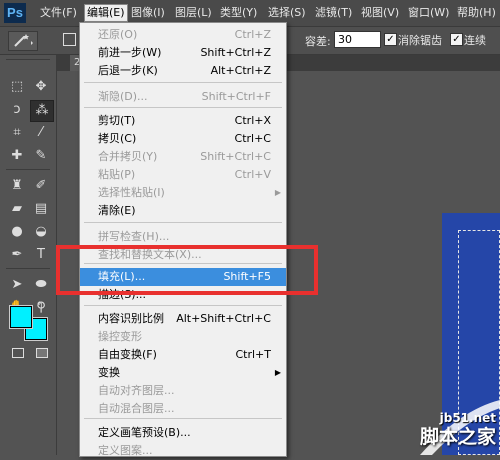  I want to click on edit-menu-item-1: 前进一步(W) Shift+Ctrl+Z, so click(183, 53).